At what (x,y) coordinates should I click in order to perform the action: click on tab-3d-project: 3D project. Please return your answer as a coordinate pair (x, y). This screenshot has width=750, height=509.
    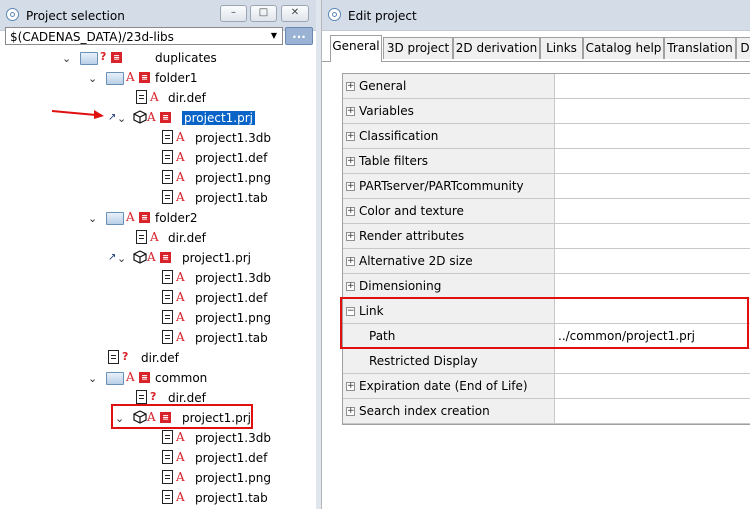
    Looking at the image, I should click on (418, 48).